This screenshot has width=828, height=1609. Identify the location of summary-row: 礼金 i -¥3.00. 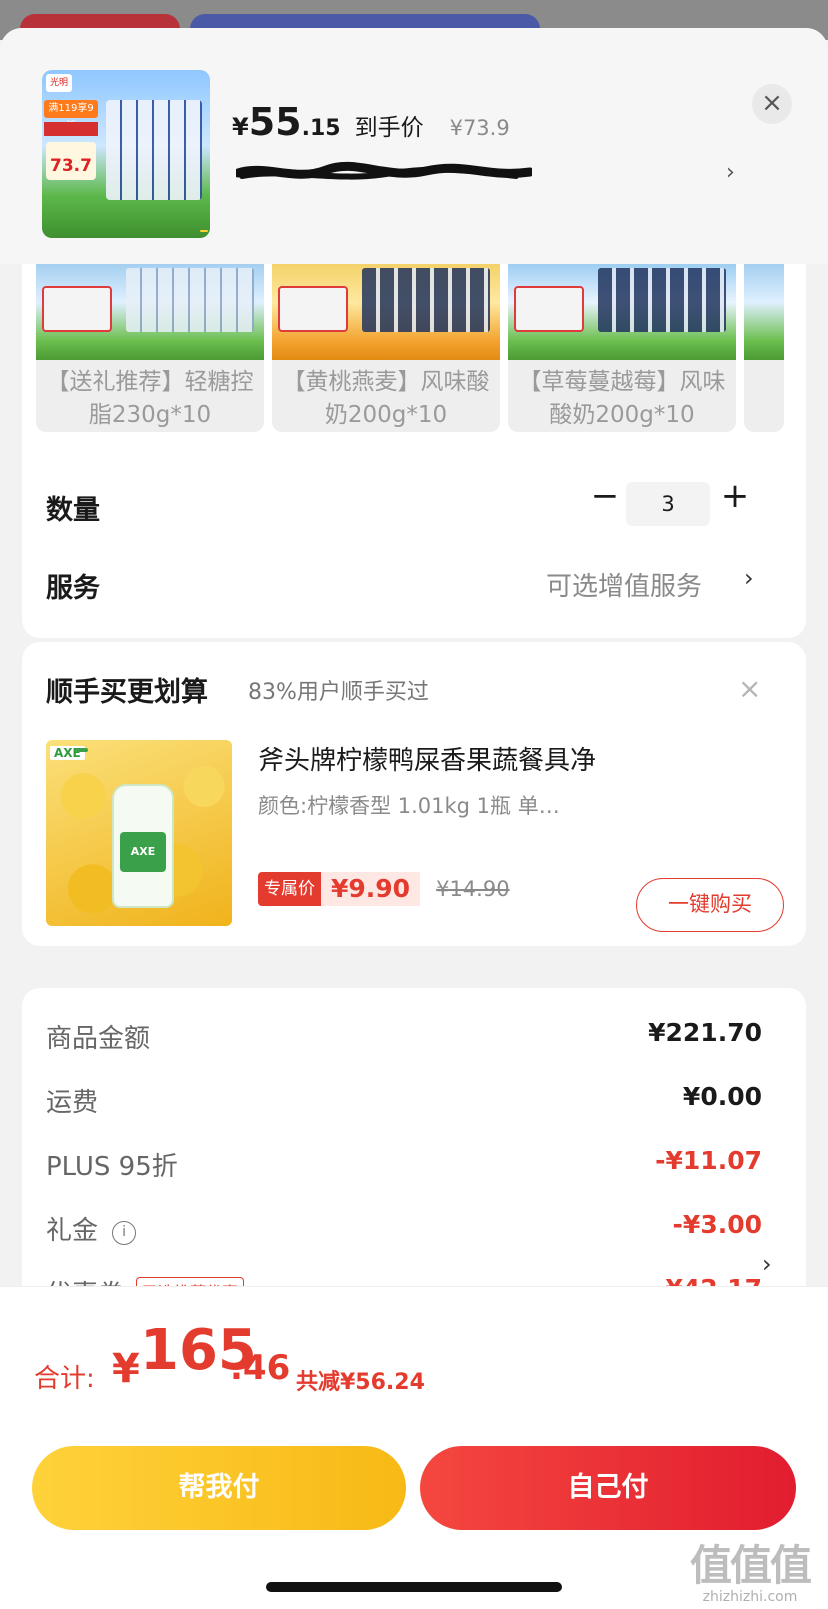
(404, 1230).